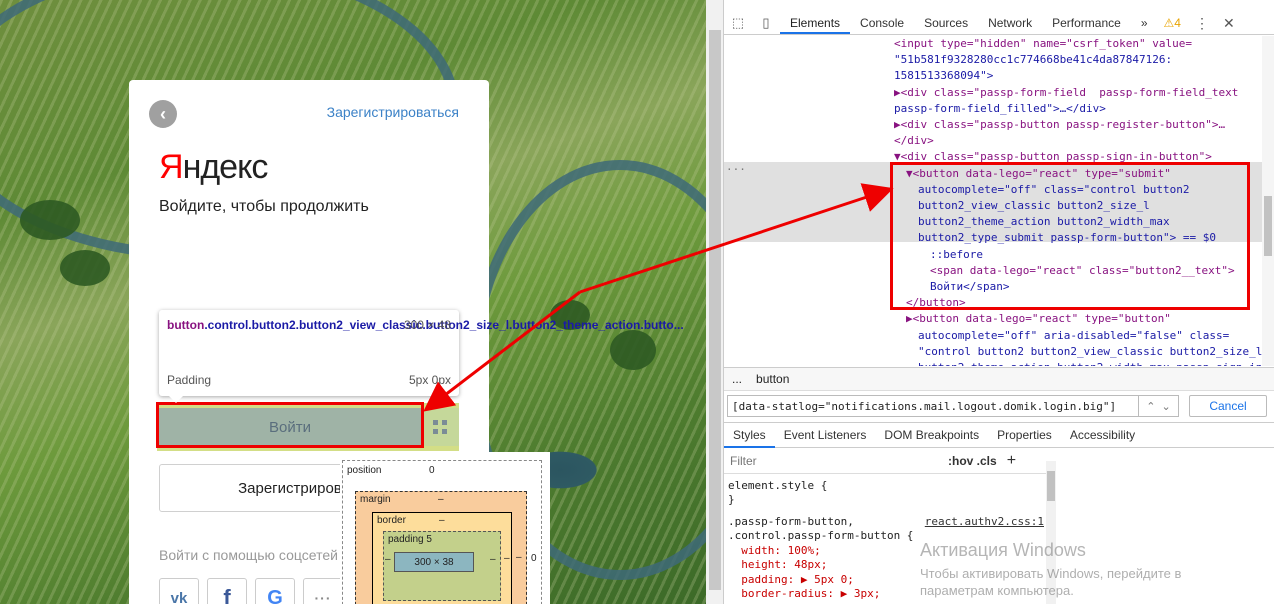 Image resolution: width=1274 pixels, height=604 pixels. Describe the element at coordinates (882, 23) in the screenshot. I see `tab-console: Console` at that location.